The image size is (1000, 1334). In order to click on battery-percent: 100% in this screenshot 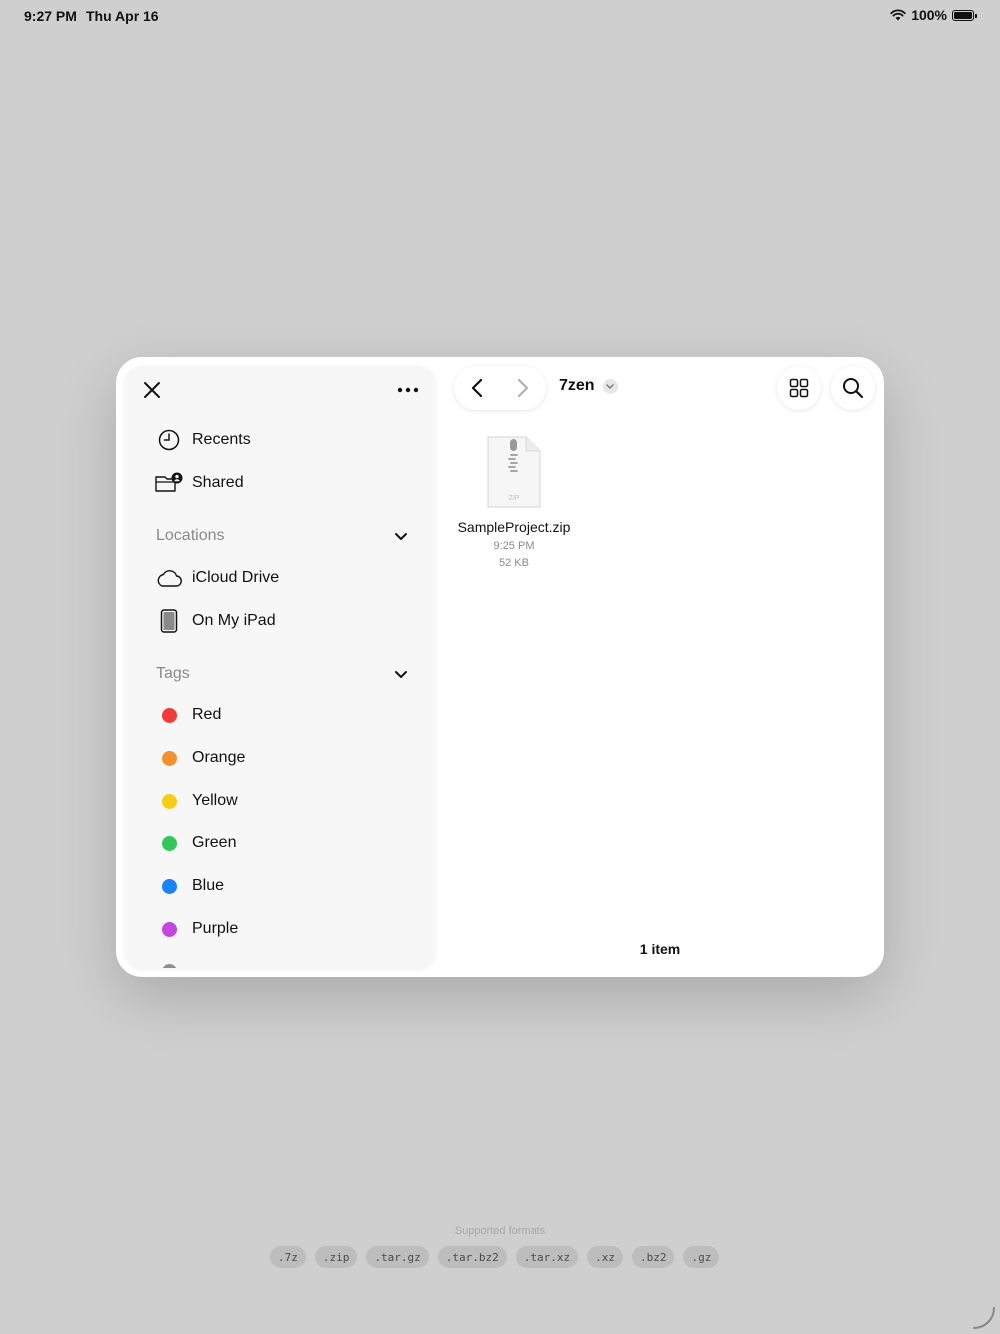, I will do `click(929, 15)`.